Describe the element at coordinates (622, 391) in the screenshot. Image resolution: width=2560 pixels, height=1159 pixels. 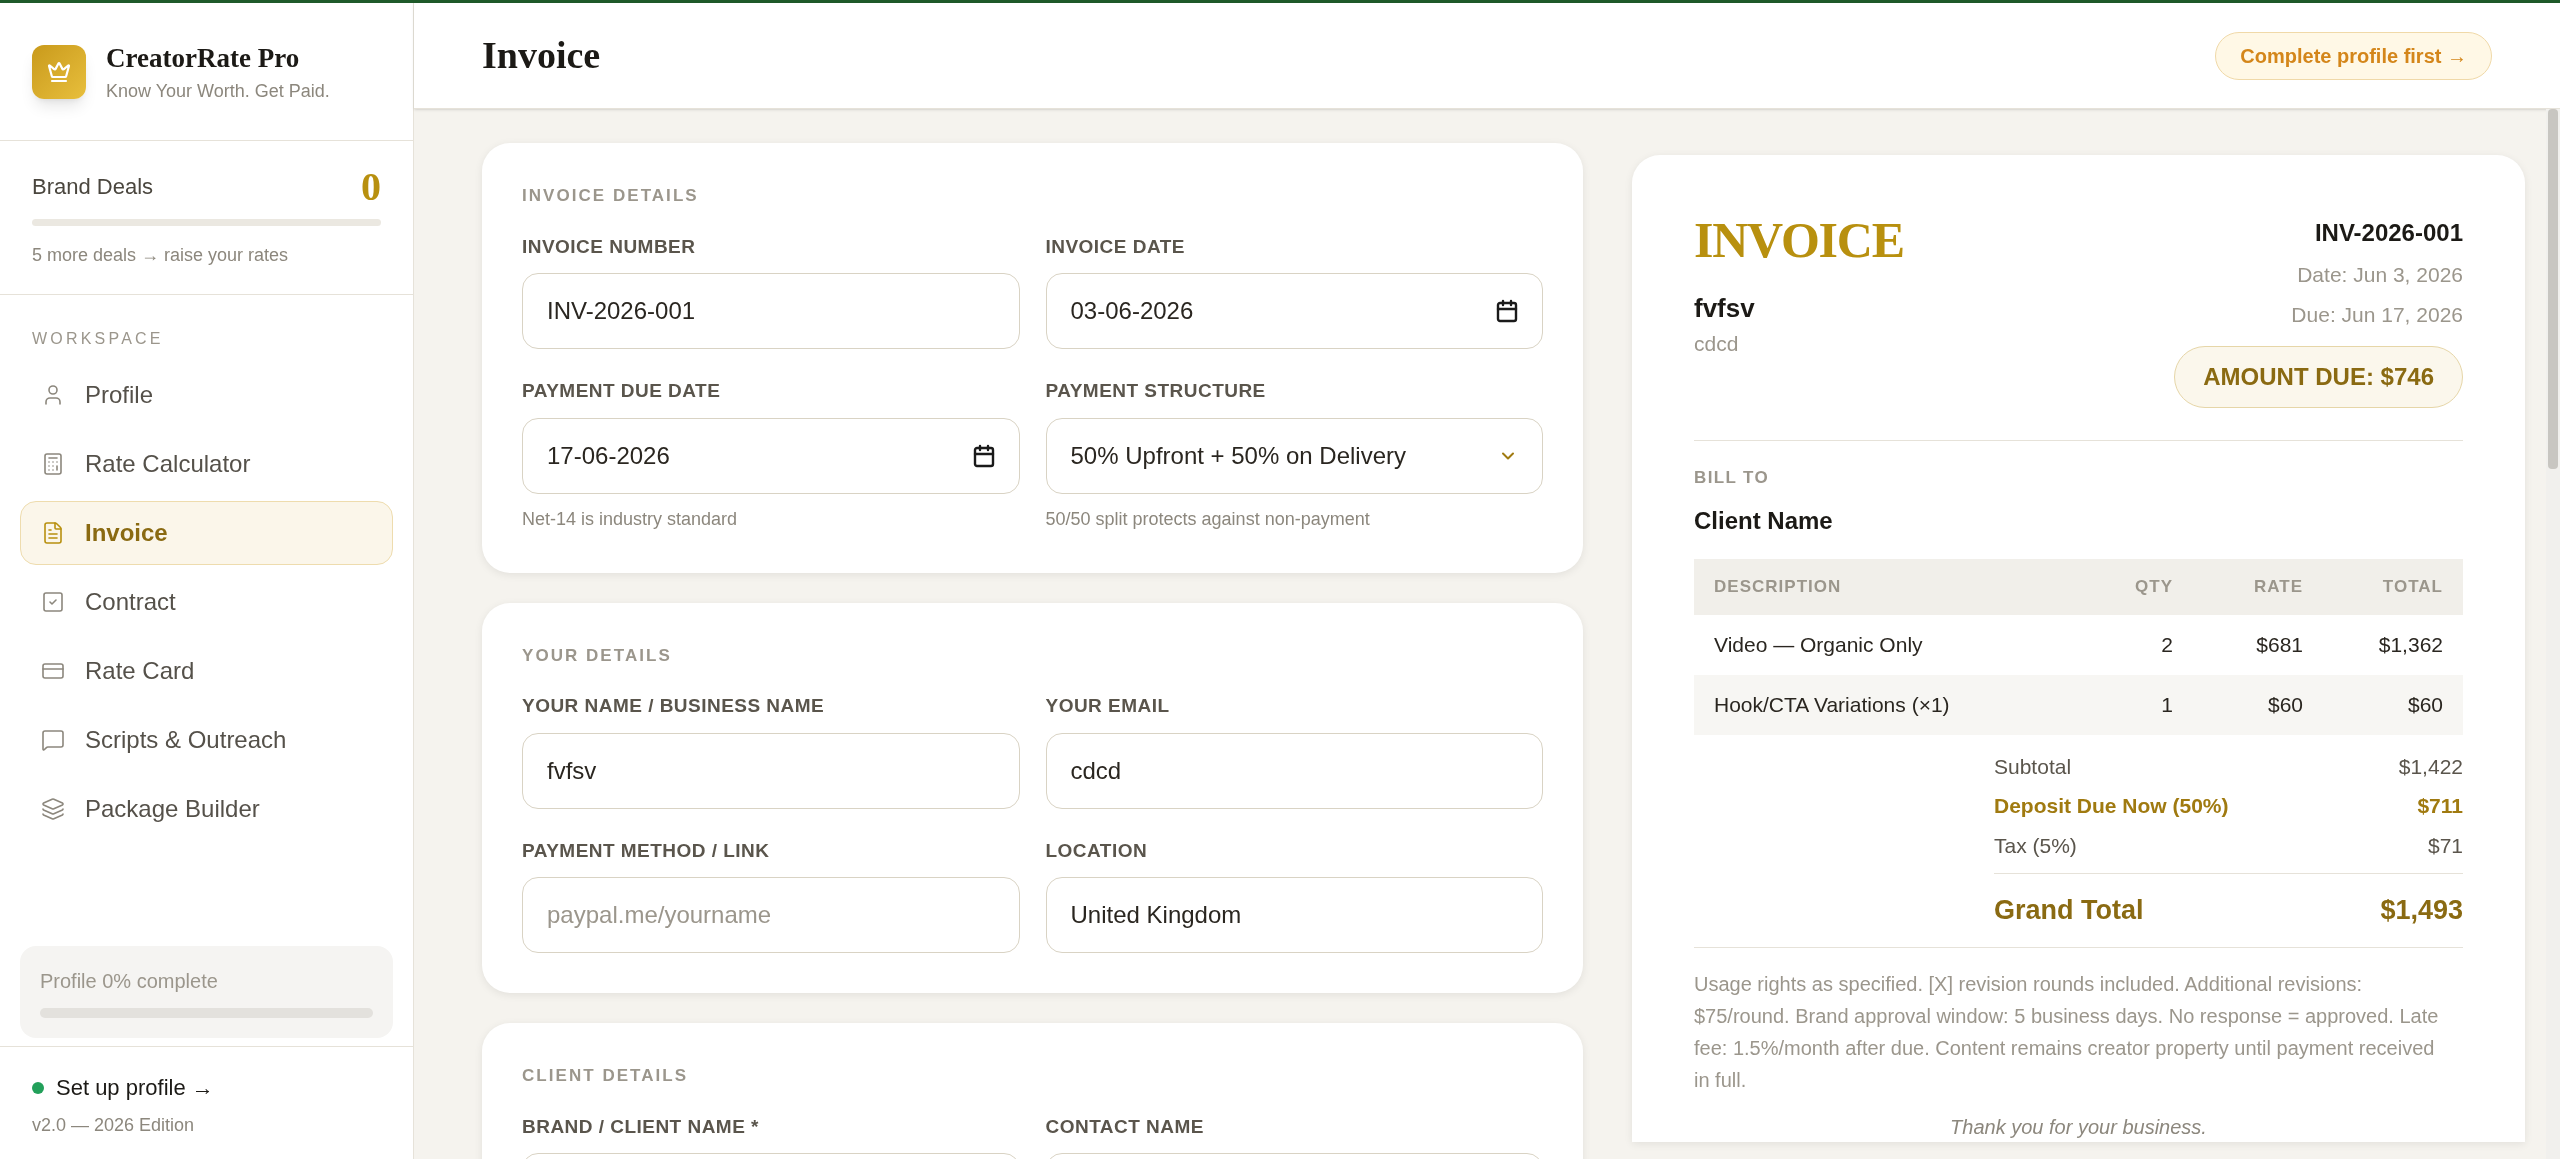
I see `field-label: PAYMENT DUE DATE` at that location.